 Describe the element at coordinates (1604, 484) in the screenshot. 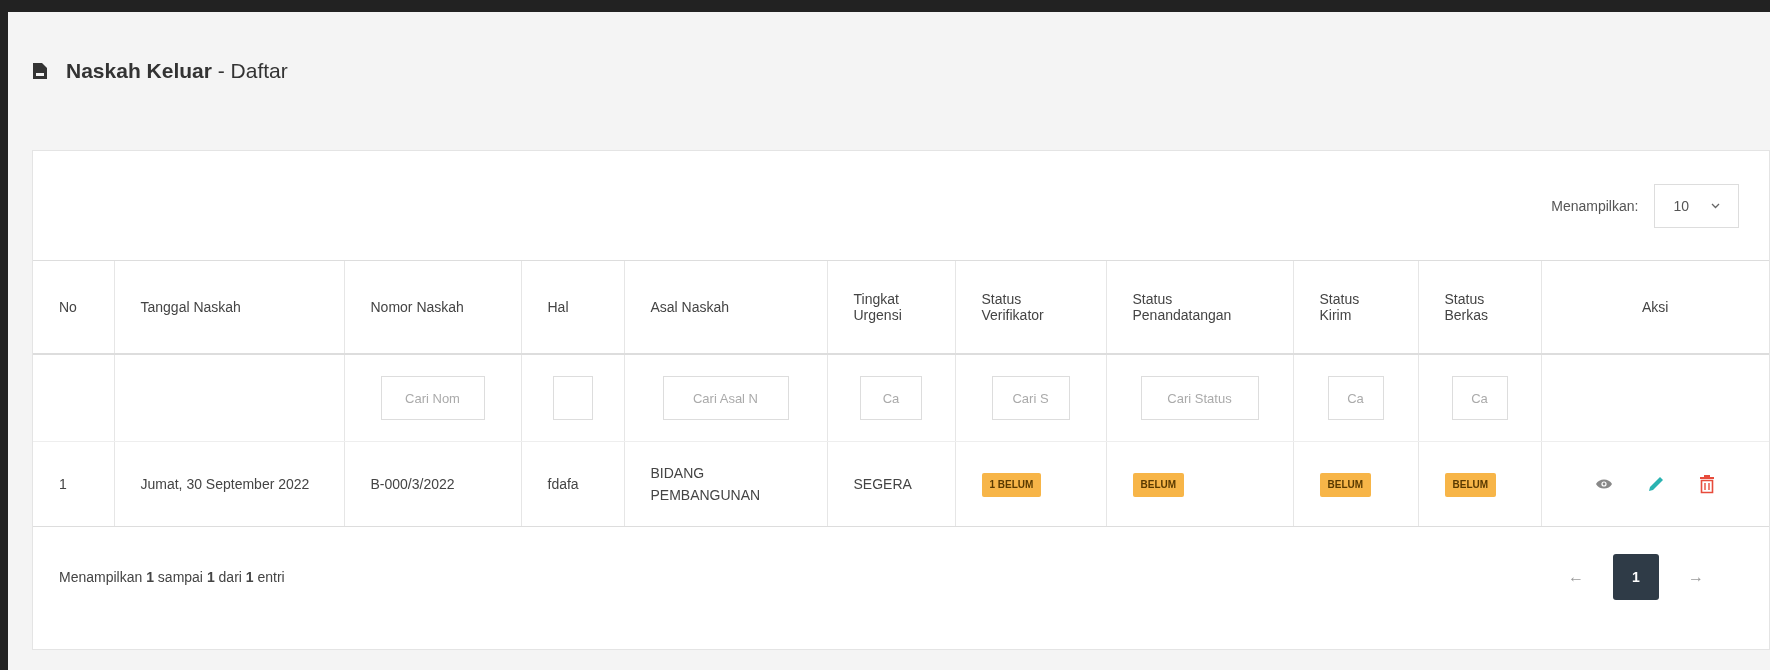

I see `view-eye-icon` at that location.